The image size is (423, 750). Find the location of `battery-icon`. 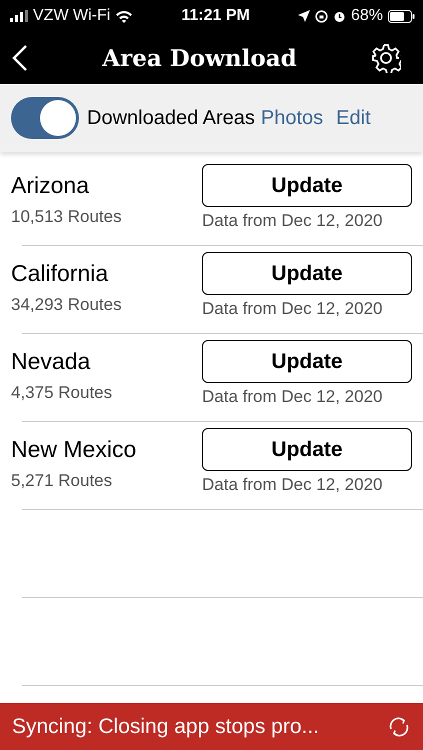

battery-icon is located at coordinates (401, 16).